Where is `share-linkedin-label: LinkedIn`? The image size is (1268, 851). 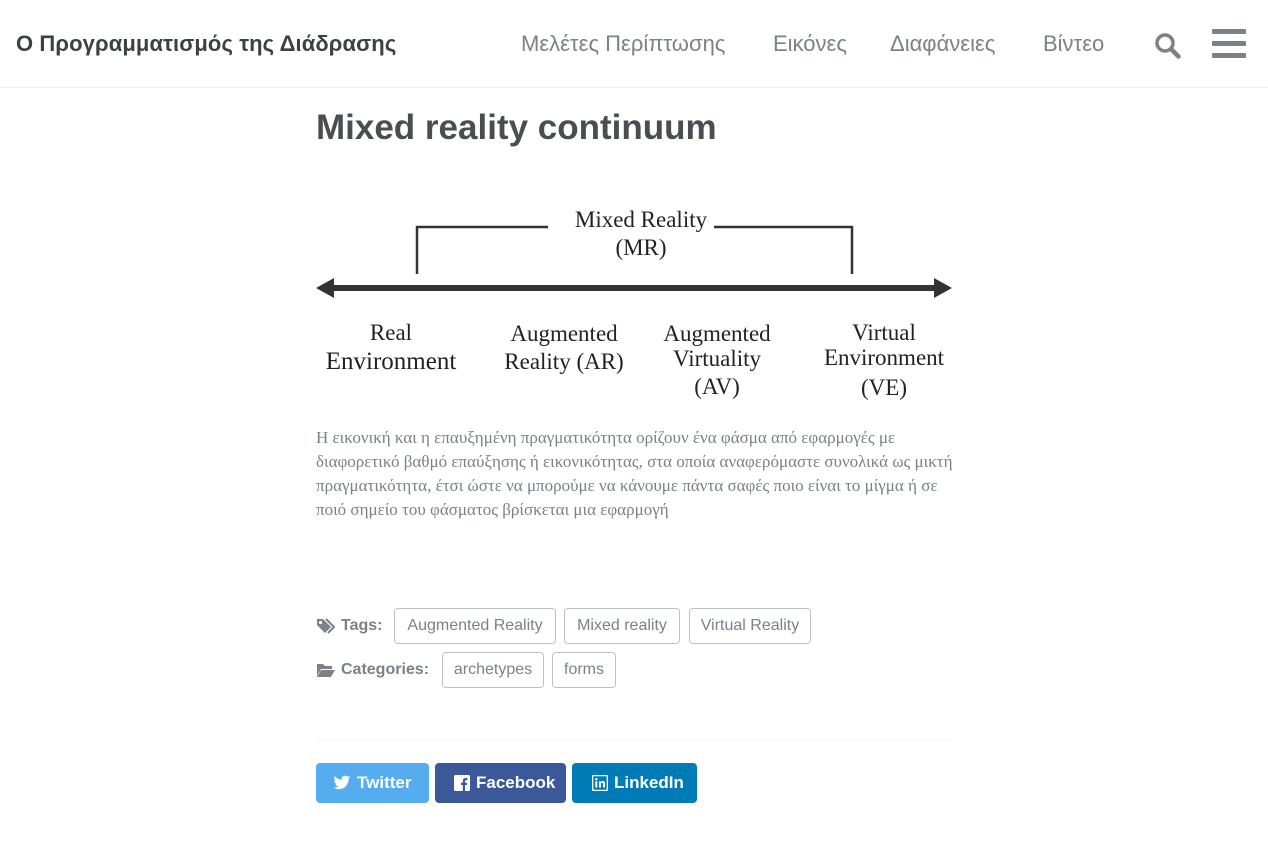 share-linkedin-label: LinkedIn is located at coordinates (649, 782).